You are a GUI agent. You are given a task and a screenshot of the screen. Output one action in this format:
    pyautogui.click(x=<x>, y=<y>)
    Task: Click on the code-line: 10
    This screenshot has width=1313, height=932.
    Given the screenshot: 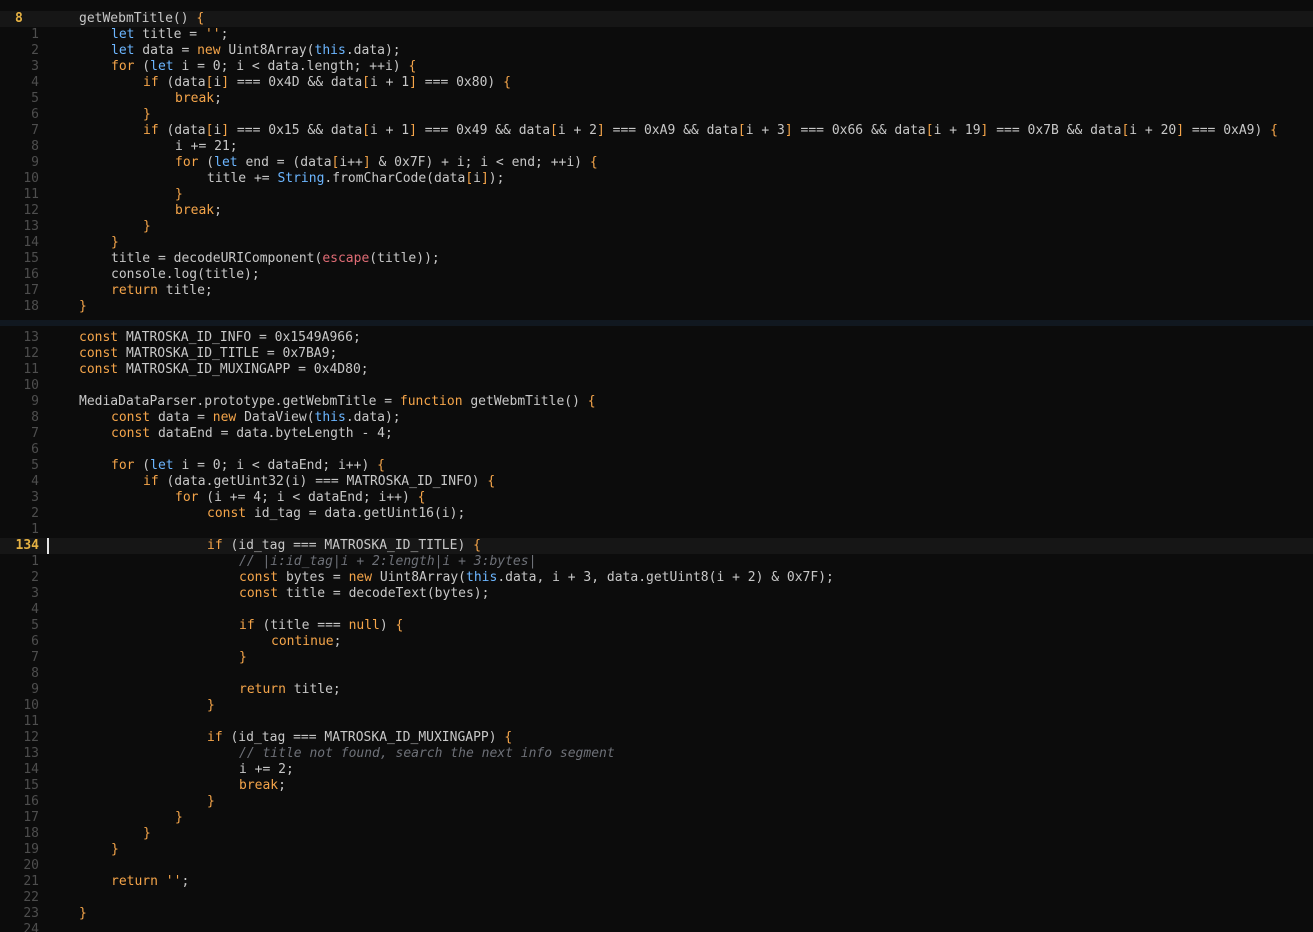 What is the action you would take?
    pyautogui.click(x=656, y=386)
    